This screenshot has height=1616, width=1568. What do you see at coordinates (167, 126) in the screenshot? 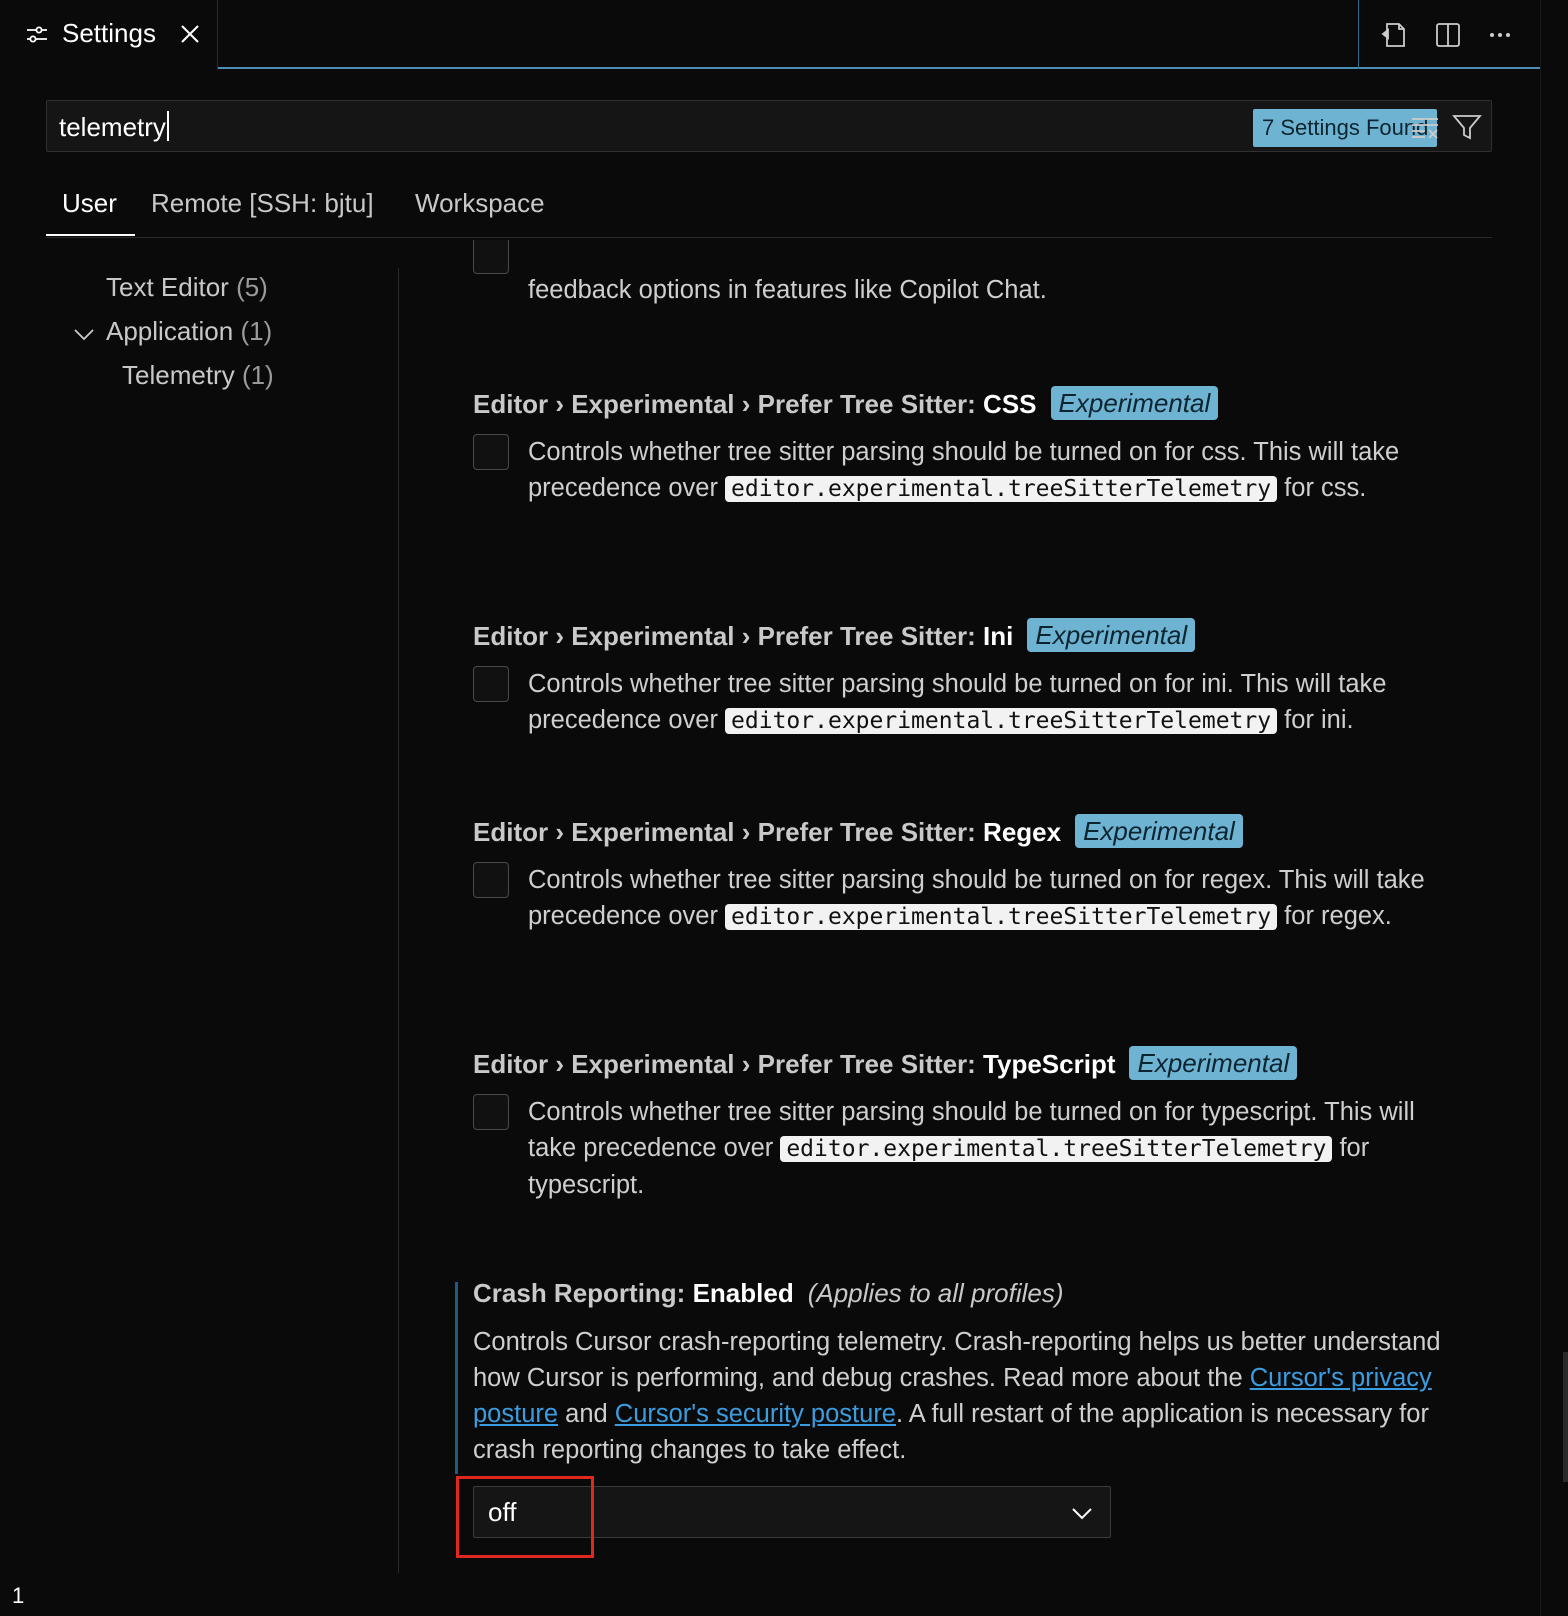
I see `text-caret` at bounding box center [167, 126].